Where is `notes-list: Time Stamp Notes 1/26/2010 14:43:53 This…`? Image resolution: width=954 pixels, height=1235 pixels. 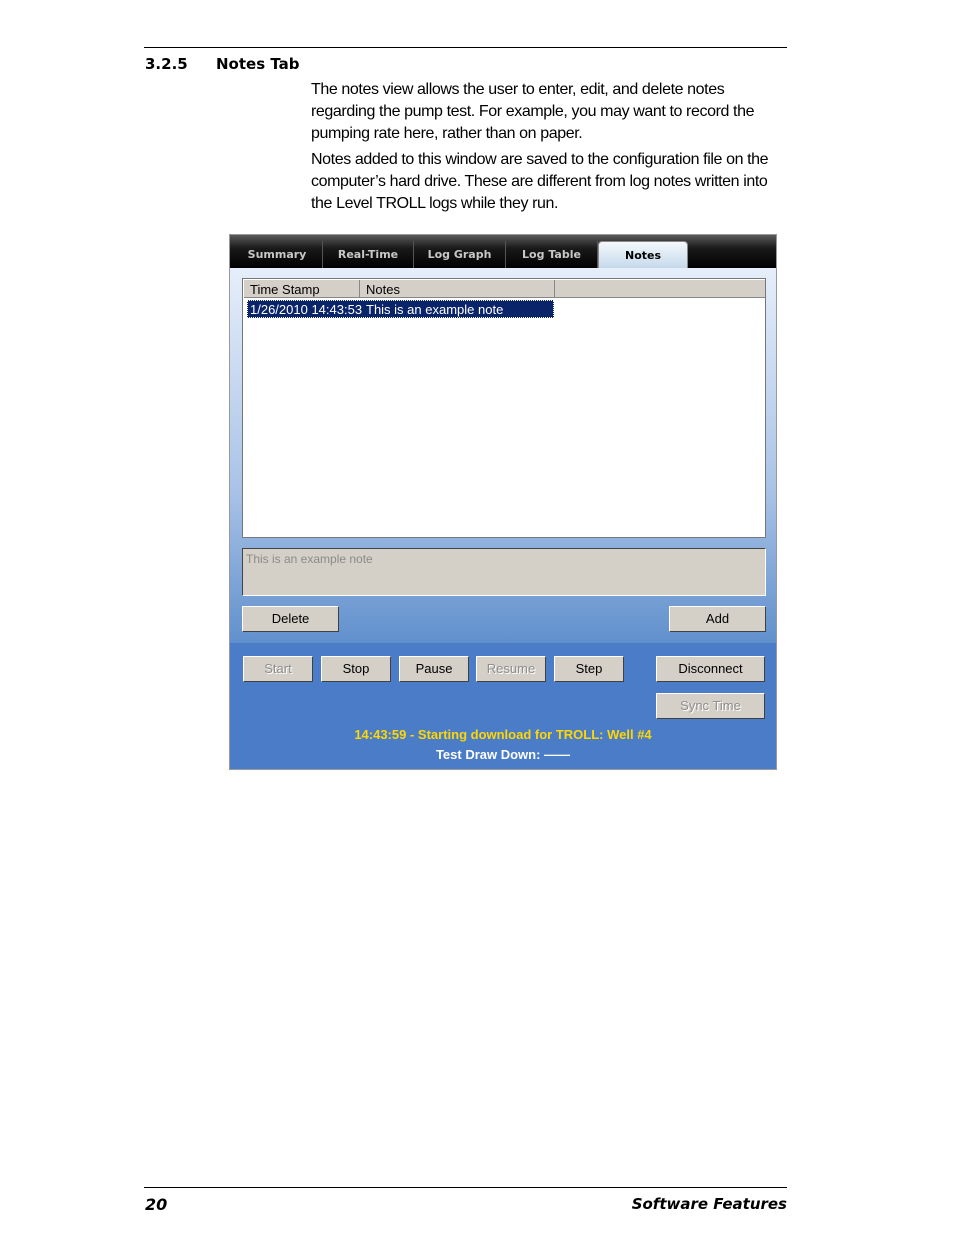
notes-list: Time Stamp Notes 1/26/2010 14:43:53 This… is located at coordinates (504, 408).